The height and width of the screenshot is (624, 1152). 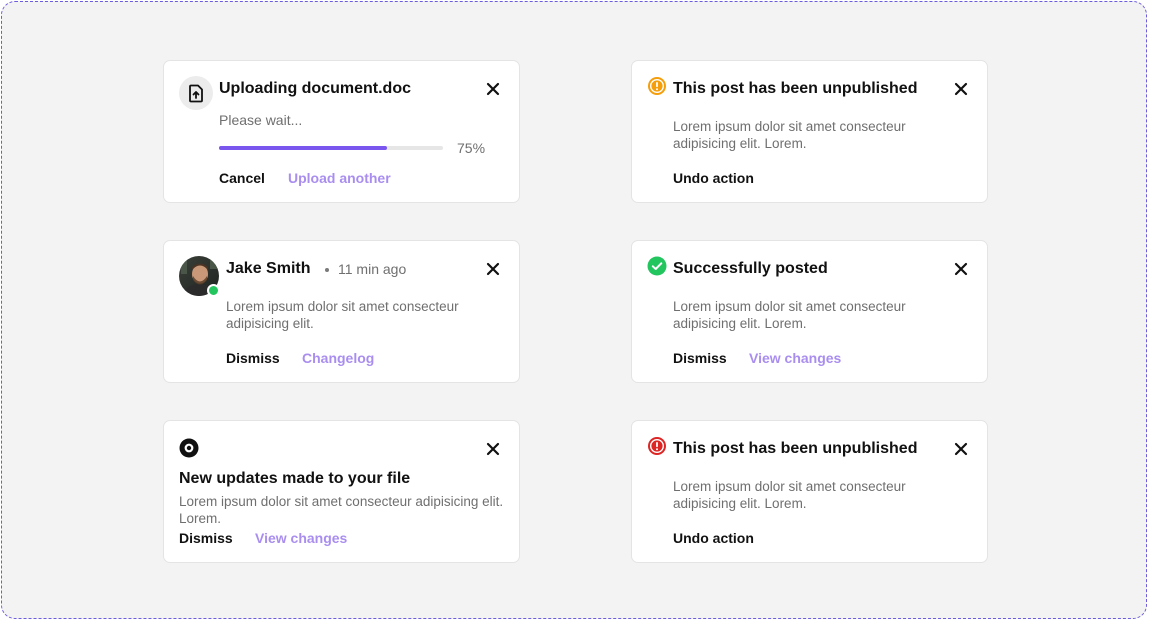 I want to click on record-circle-icon, so click(x=189, y=450).